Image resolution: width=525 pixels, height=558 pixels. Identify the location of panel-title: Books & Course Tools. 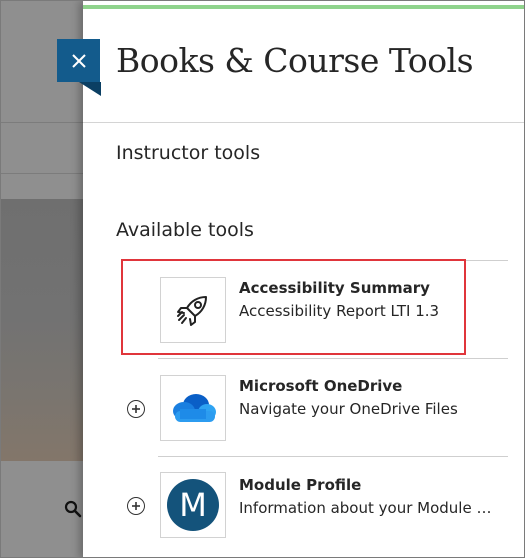
(295, 60).